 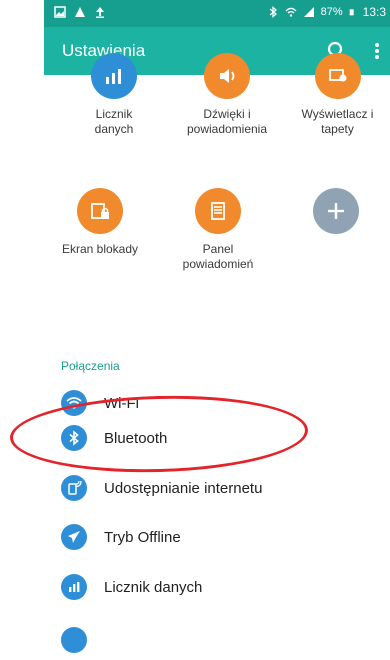 What do you see at coordinates (337, 76) in the screenshot?
I see `display-icon` at bounding box center [337, 76].